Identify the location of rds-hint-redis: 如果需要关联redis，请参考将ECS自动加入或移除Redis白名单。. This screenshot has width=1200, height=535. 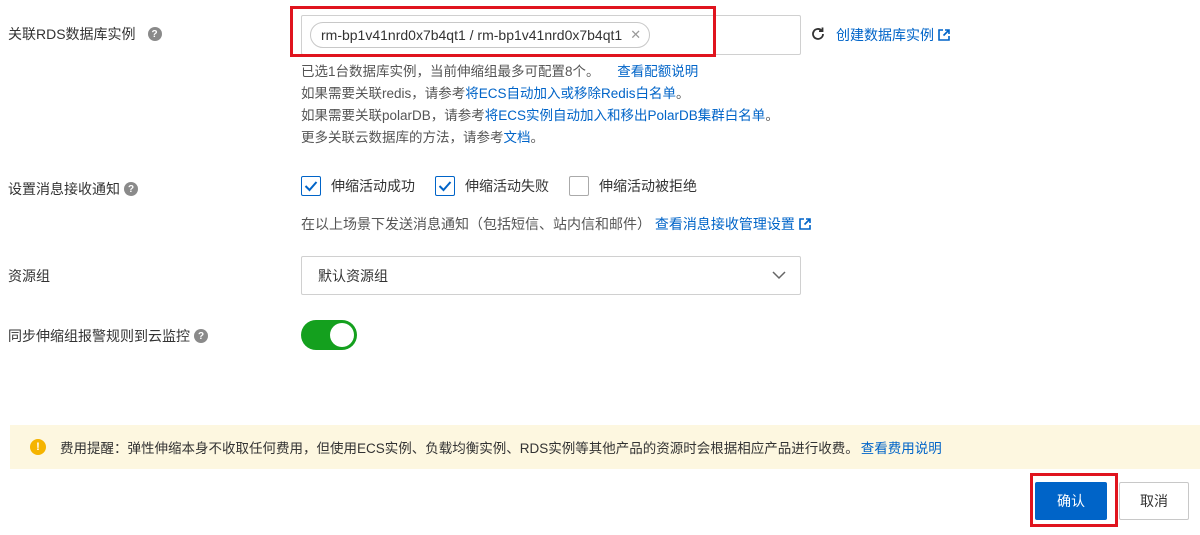
(495, 94).